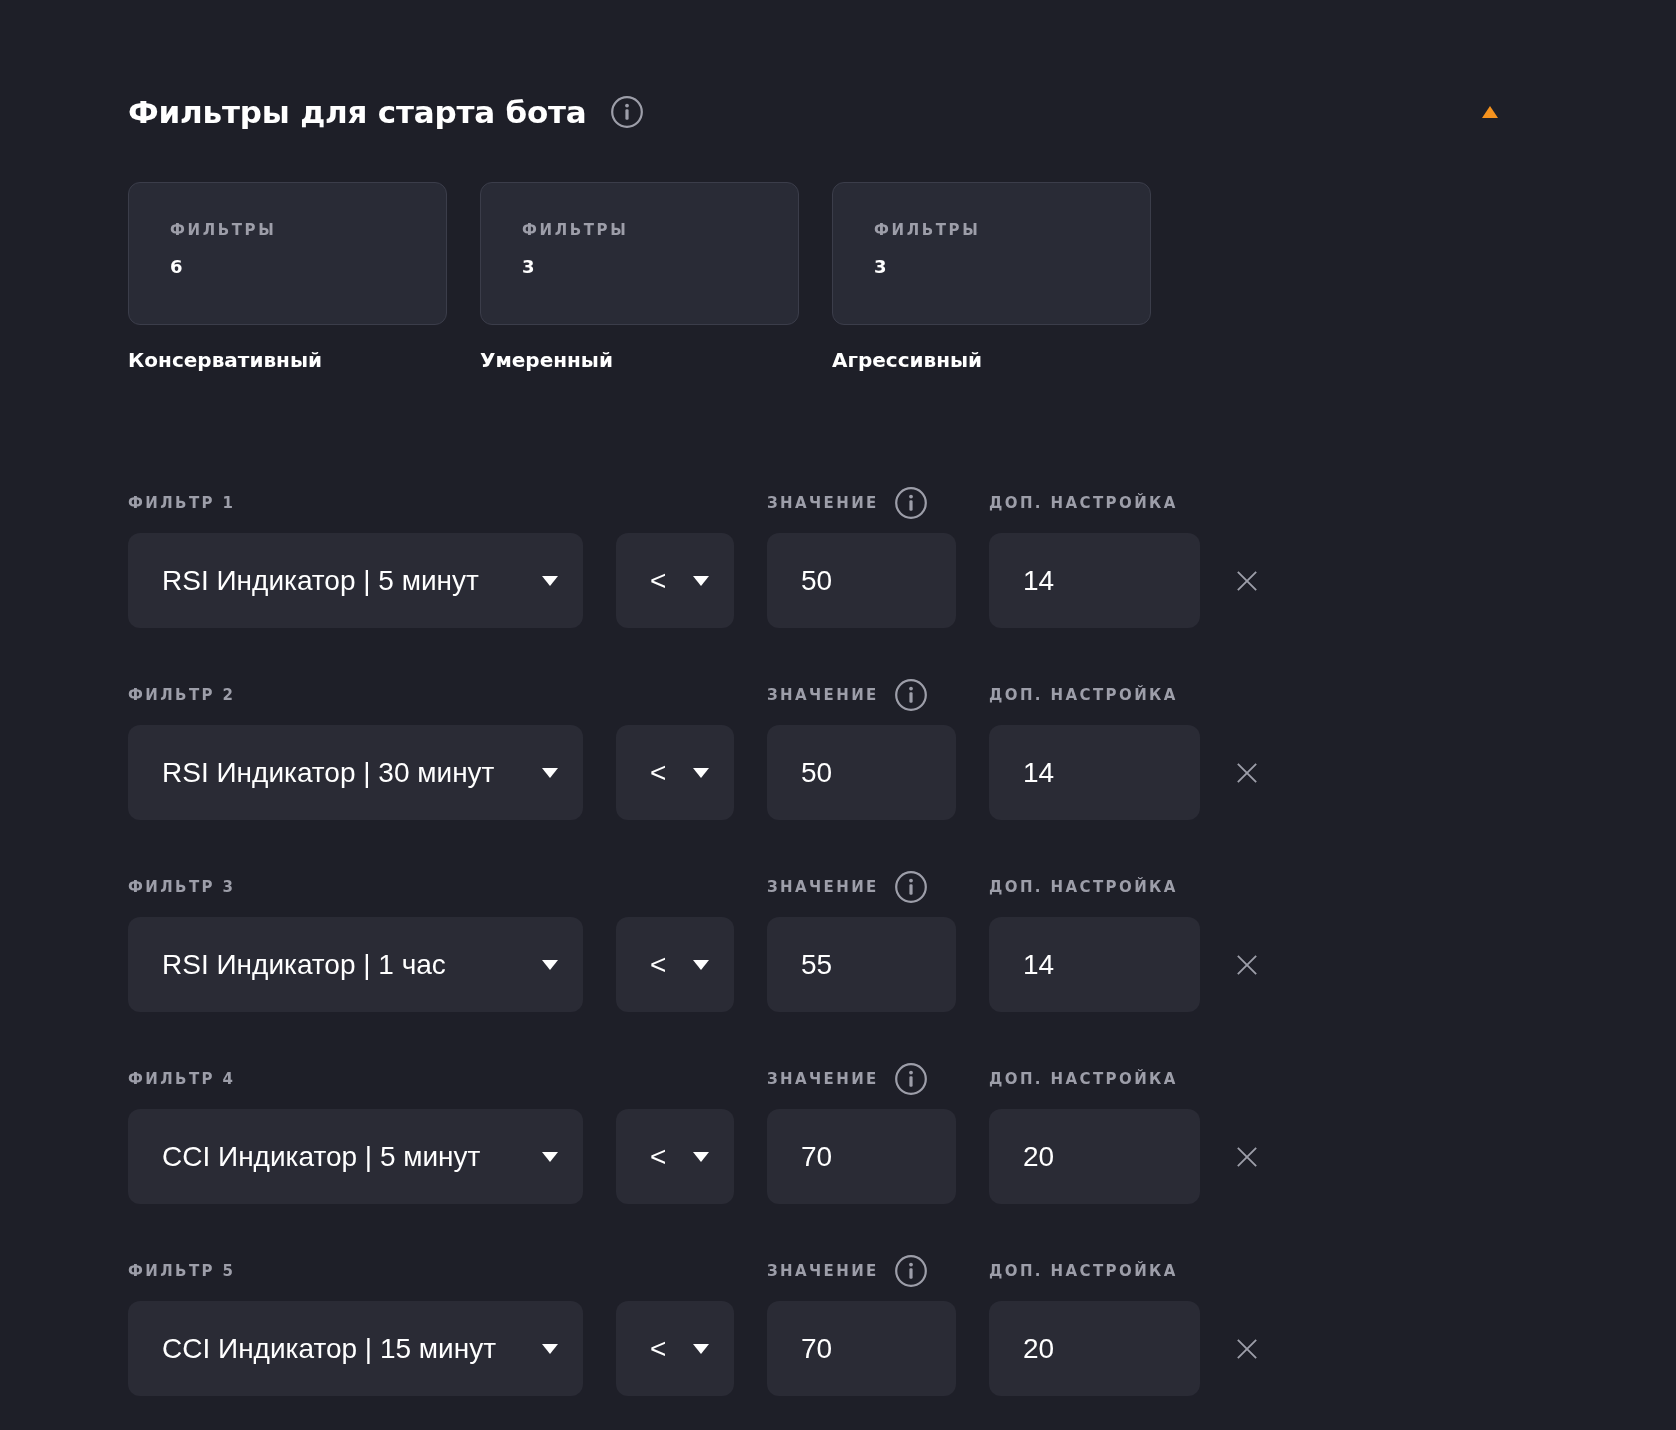 This screenshot has height=1430, width=1676. What do you see at coordinates (861, 964) in the screenshot?
I see `value-field: 55` at bounding box center [861, 964].